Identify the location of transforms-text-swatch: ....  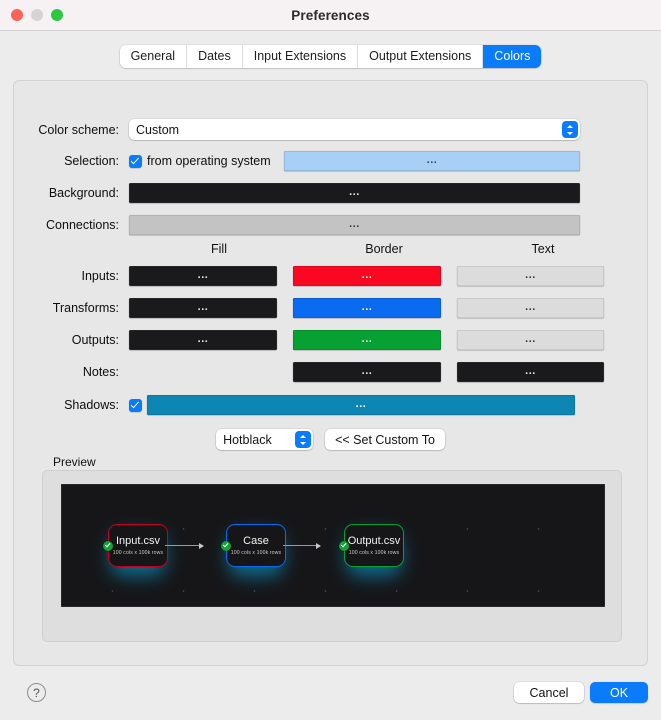
(530, 308).